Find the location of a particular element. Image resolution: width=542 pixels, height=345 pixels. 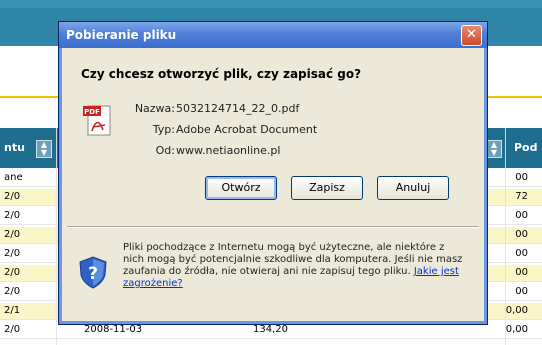

dialog-titlebar: Pobieranie pliku ✕ is located at coordinates (273, 35).